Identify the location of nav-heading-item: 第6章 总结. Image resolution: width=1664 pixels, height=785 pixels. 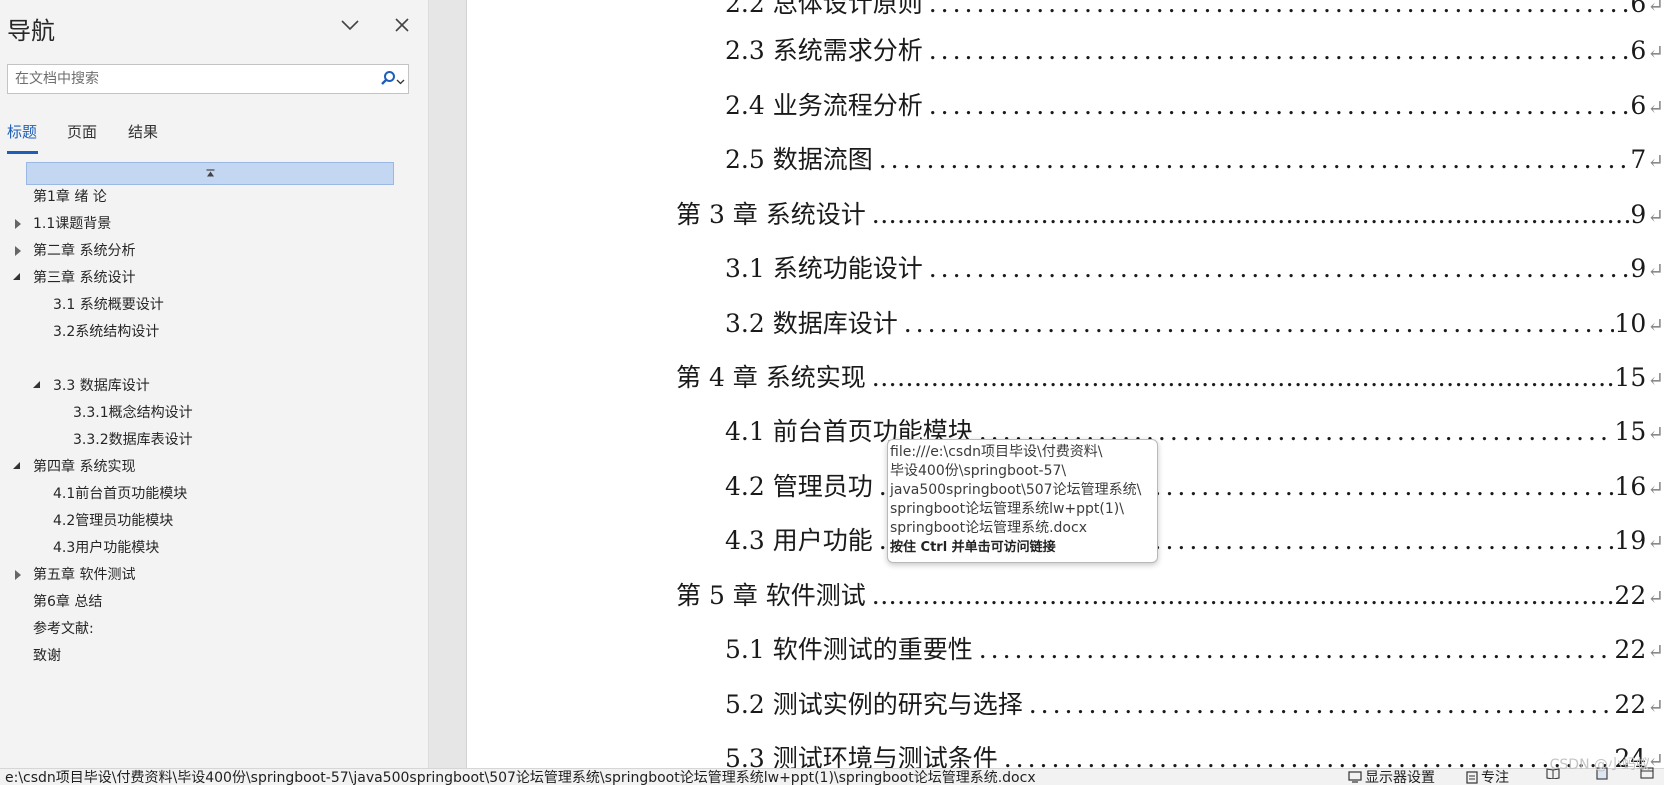
(67, 602).